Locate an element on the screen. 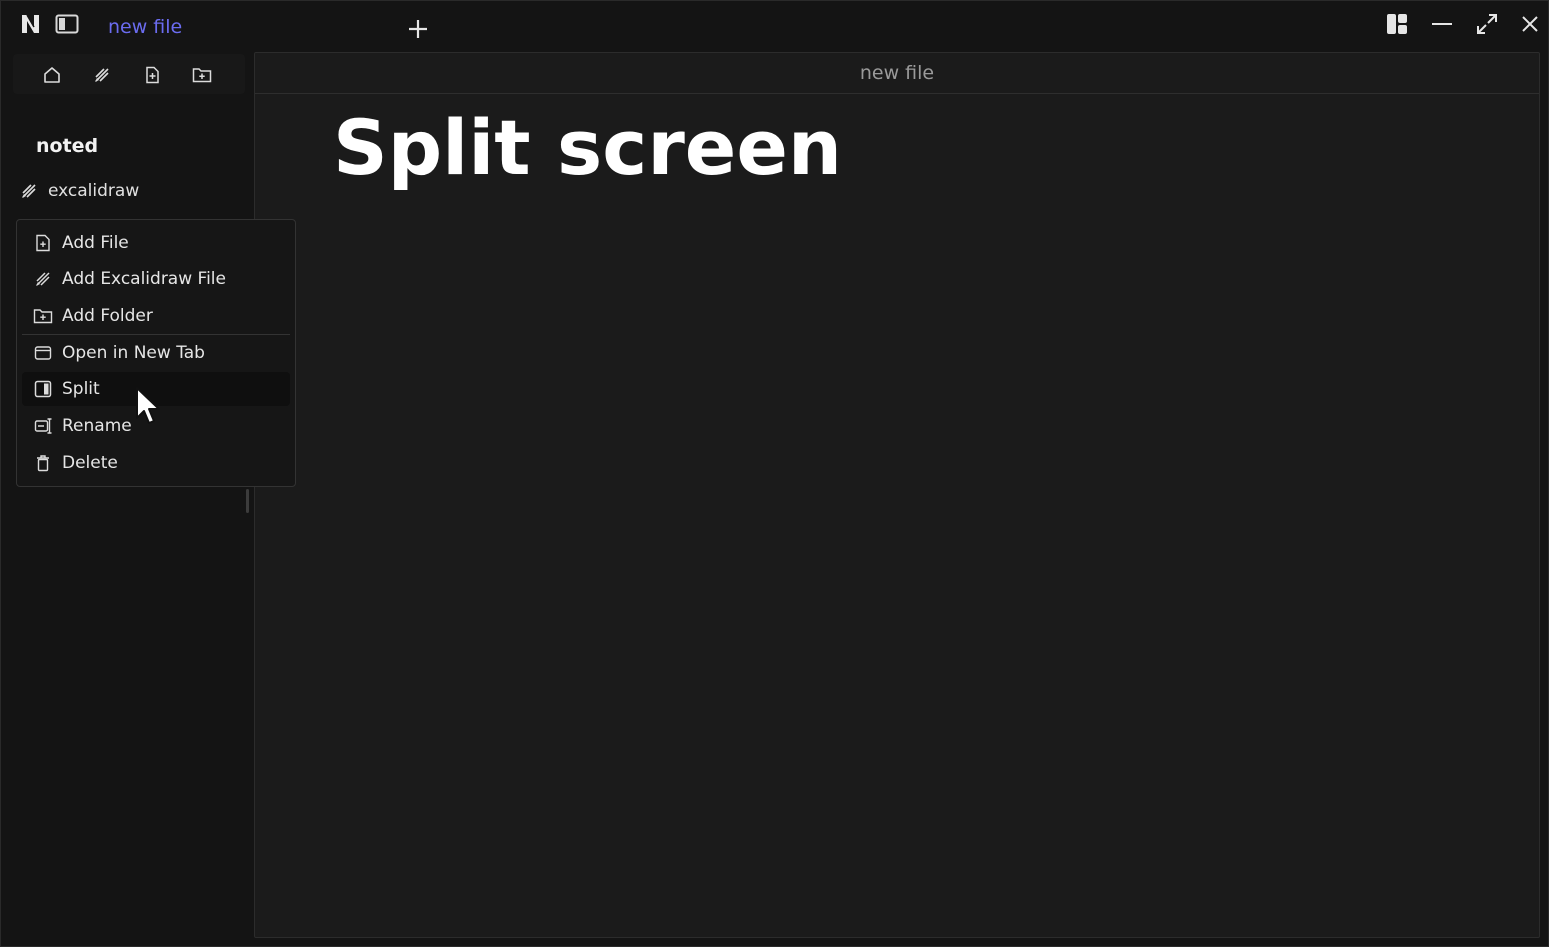  menu-item-open-in-new-tab: Open in New Tab is located at coordinates (156, 353).